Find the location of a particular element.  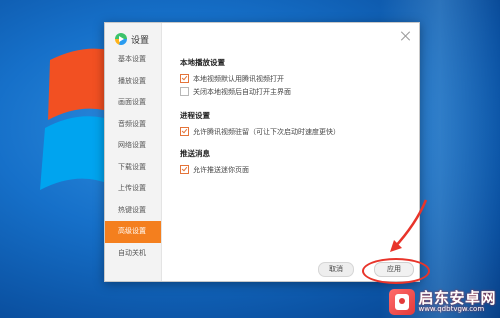

watermark-text: 启东安卓网 www.qdbtvgw.com is located at coordinates (457, 302).